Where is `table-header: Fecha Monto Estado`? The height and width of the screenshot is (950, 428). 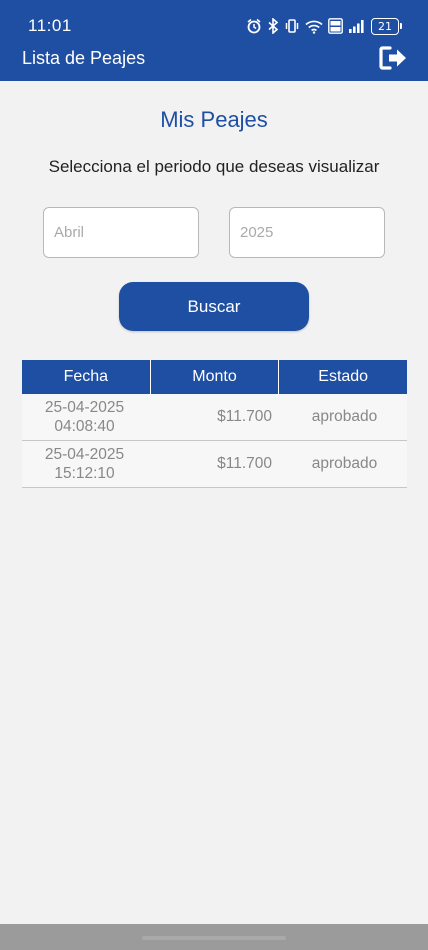 table-header: Fecha Monto Estado is located at coordinates (214, 377).